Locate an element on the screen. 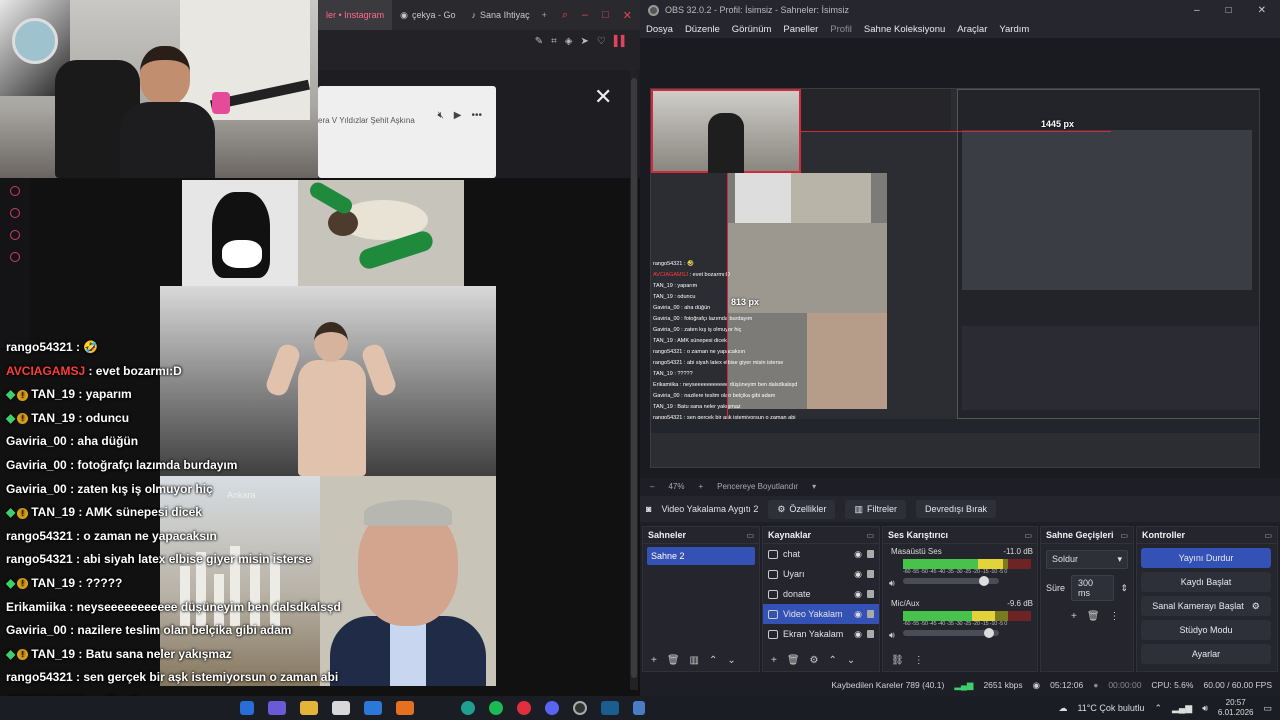 Image resolution: width=1280 pixels, height=720 pixels. opera-icon is located at coordinates (524, 708).